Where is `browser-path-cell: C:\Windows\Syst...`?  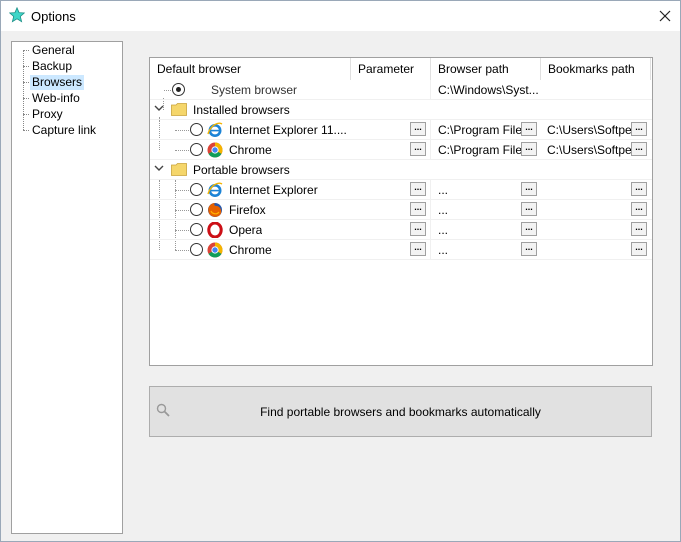 browser-path-cell: C:\Windows\Syst... is located at coordinates (488, 90).